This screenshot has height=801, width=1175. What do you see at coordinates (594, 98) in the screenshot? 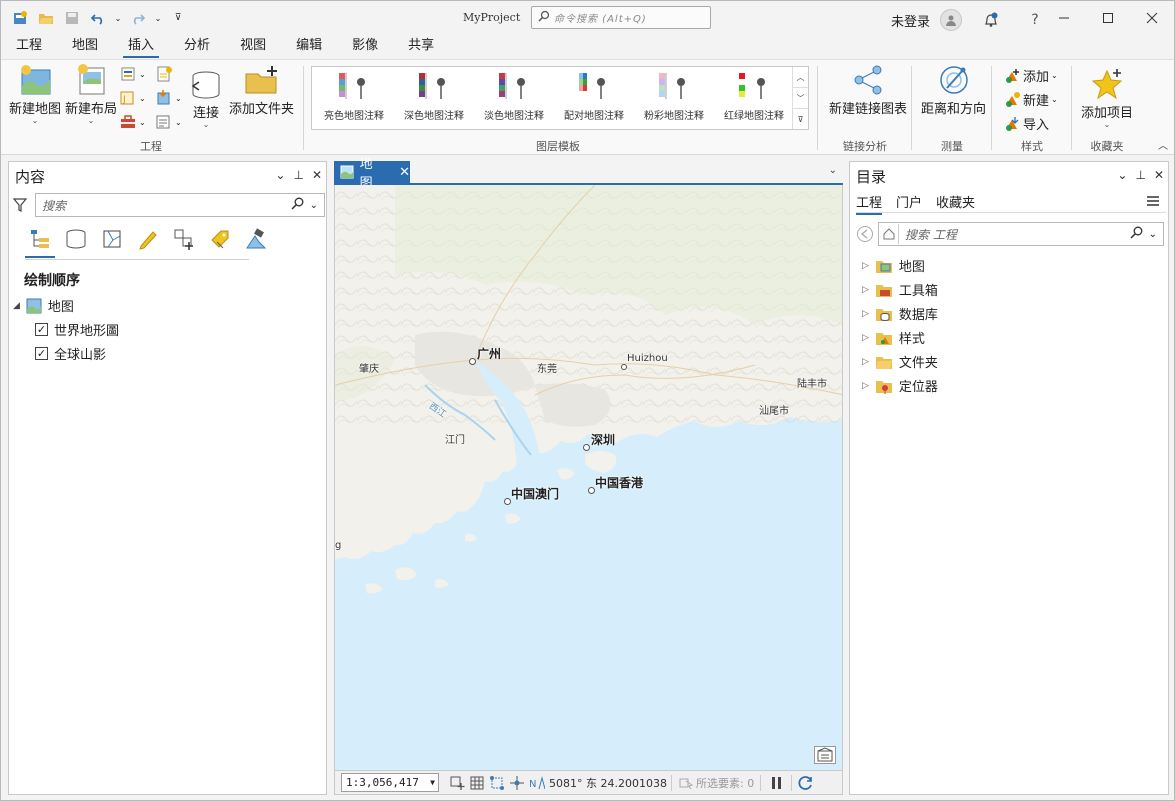
I see `layer-template-paired: 配对地图注释` at bounding box center [594, 98].